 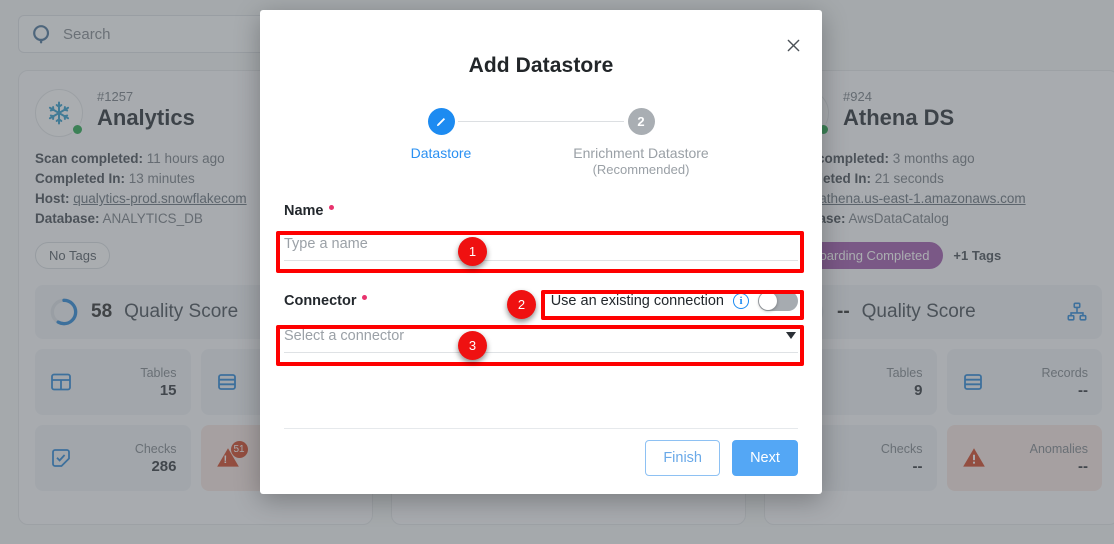 What do you see at coordinates (541, 336) in the screenshot?
I see `connector-select: Select a connector` at bounding box center [541, 336].